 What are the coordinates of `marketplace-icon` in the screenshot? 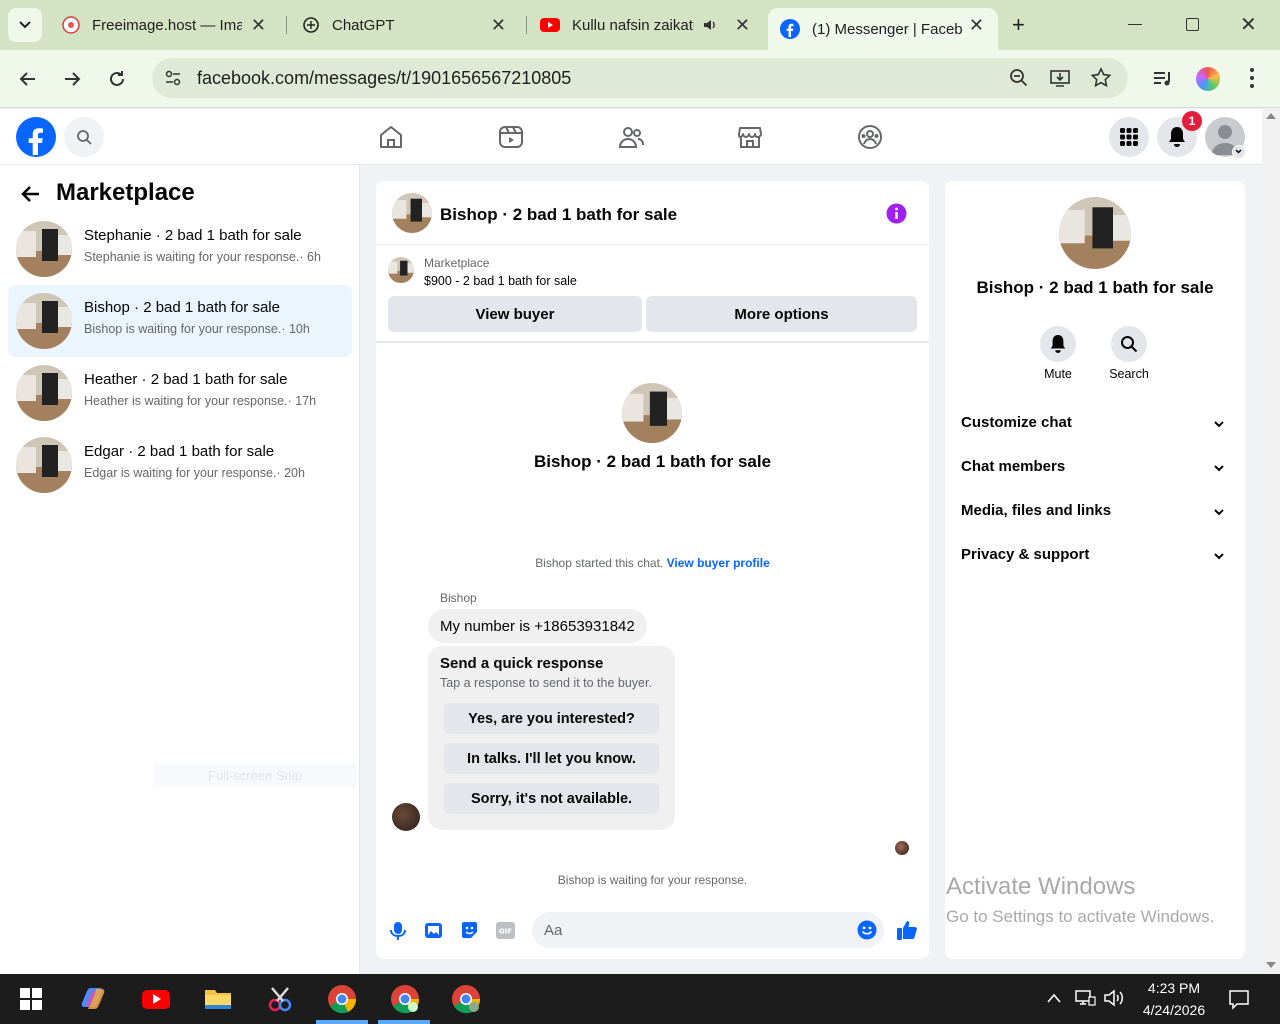 It's located at (750, 137).